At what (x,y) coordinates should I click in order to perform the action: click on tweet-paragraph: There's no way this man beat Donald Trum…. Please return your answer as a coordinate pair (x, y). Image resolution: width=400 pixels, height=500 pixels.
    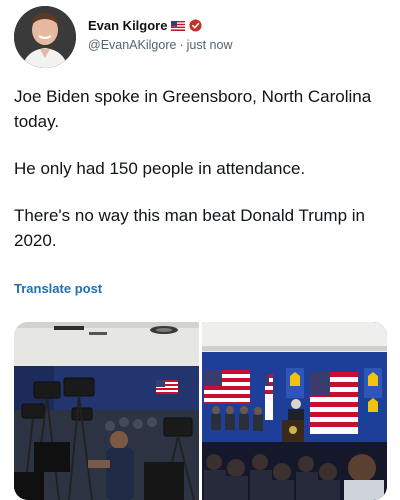
    Looking at the image, I should click on (189, 228).